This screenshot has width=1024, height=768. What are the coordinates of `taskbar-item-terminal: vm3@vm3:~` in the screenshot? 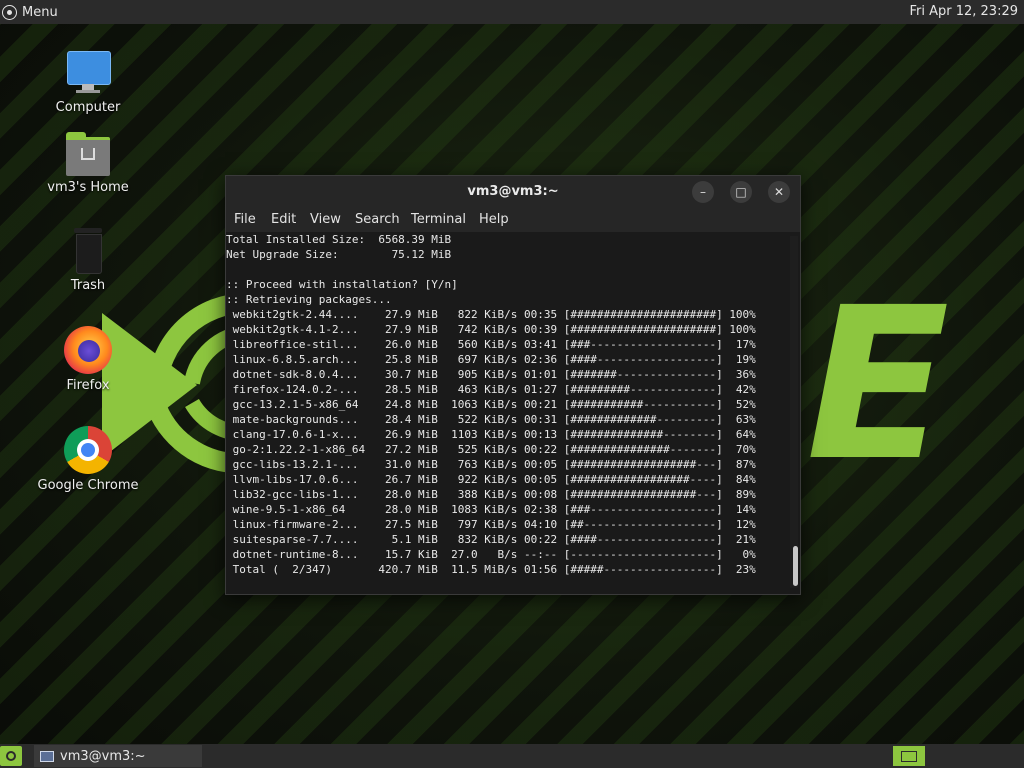 It's located at (118, 756).